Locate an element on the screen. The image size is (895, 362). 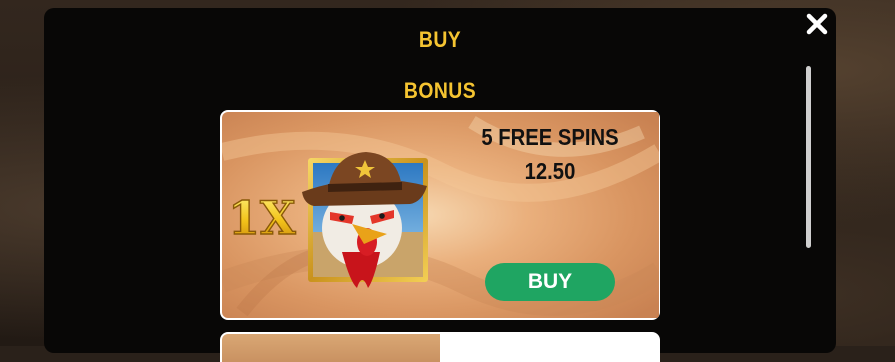
close-button is located at coordinates (817, 24).